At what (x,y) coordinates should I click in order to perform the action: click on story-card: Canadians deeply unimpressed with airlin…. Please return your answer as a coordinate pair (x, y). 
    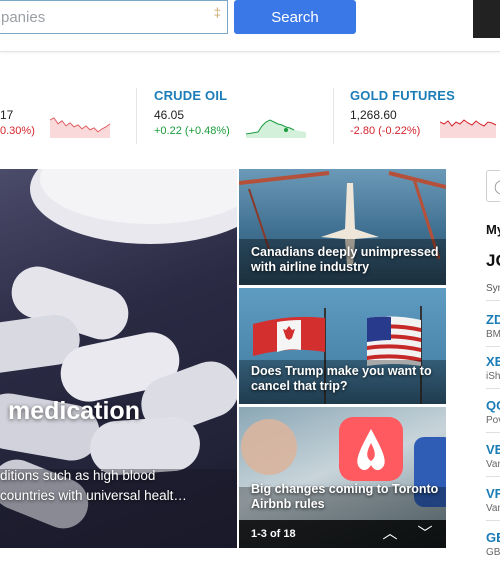
    Looking at the image, I should click on (342, 227).